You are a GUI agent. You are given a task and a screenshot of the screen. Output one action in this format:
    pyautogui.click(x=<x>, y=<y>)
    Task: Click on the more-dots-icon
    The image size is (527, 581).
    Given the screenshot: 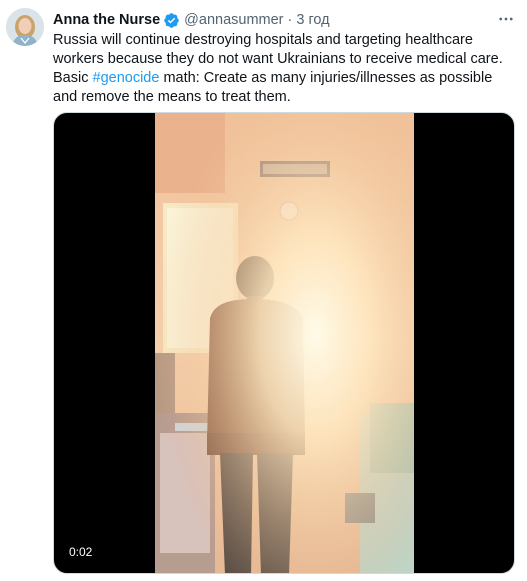 What is the action you would take?
    pyautogui.click(x=506, y=19)
    